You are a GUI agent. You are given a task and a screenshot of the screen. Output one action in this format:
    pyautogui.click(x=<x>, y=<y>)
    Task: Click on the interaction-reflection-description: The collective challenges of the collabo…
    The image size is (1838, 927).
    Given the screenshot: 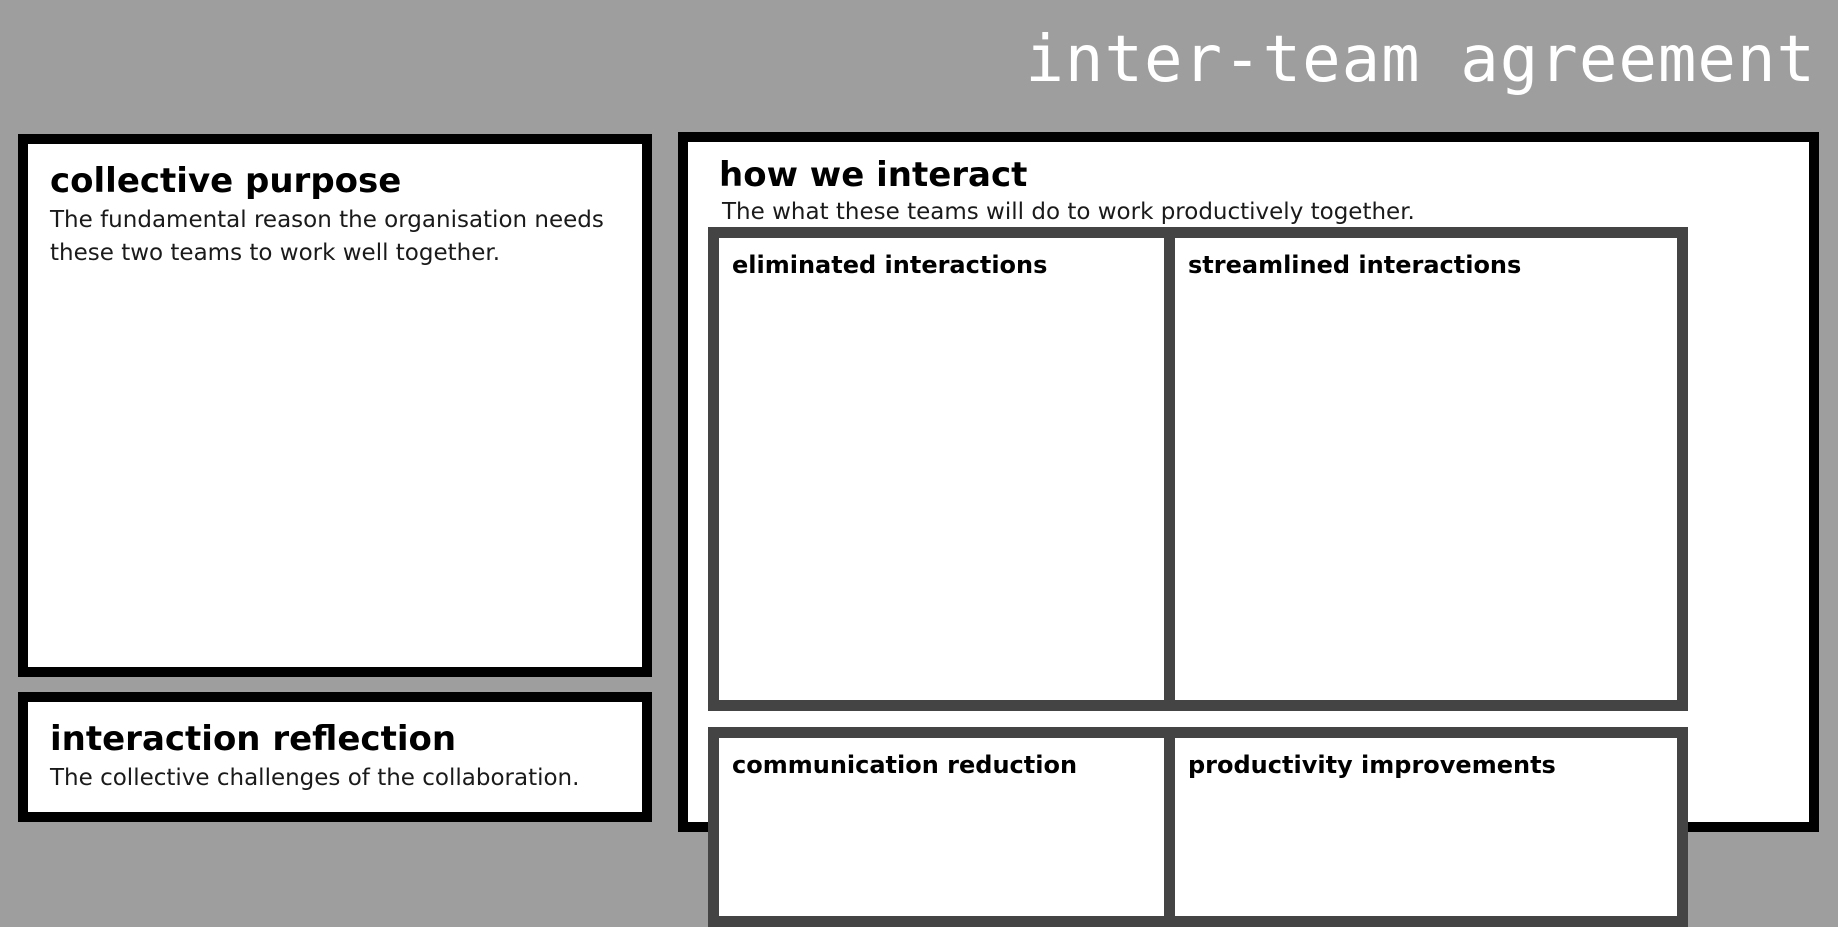 What is the action you would take?
    pyautogui.click(x=315, y=778)
    